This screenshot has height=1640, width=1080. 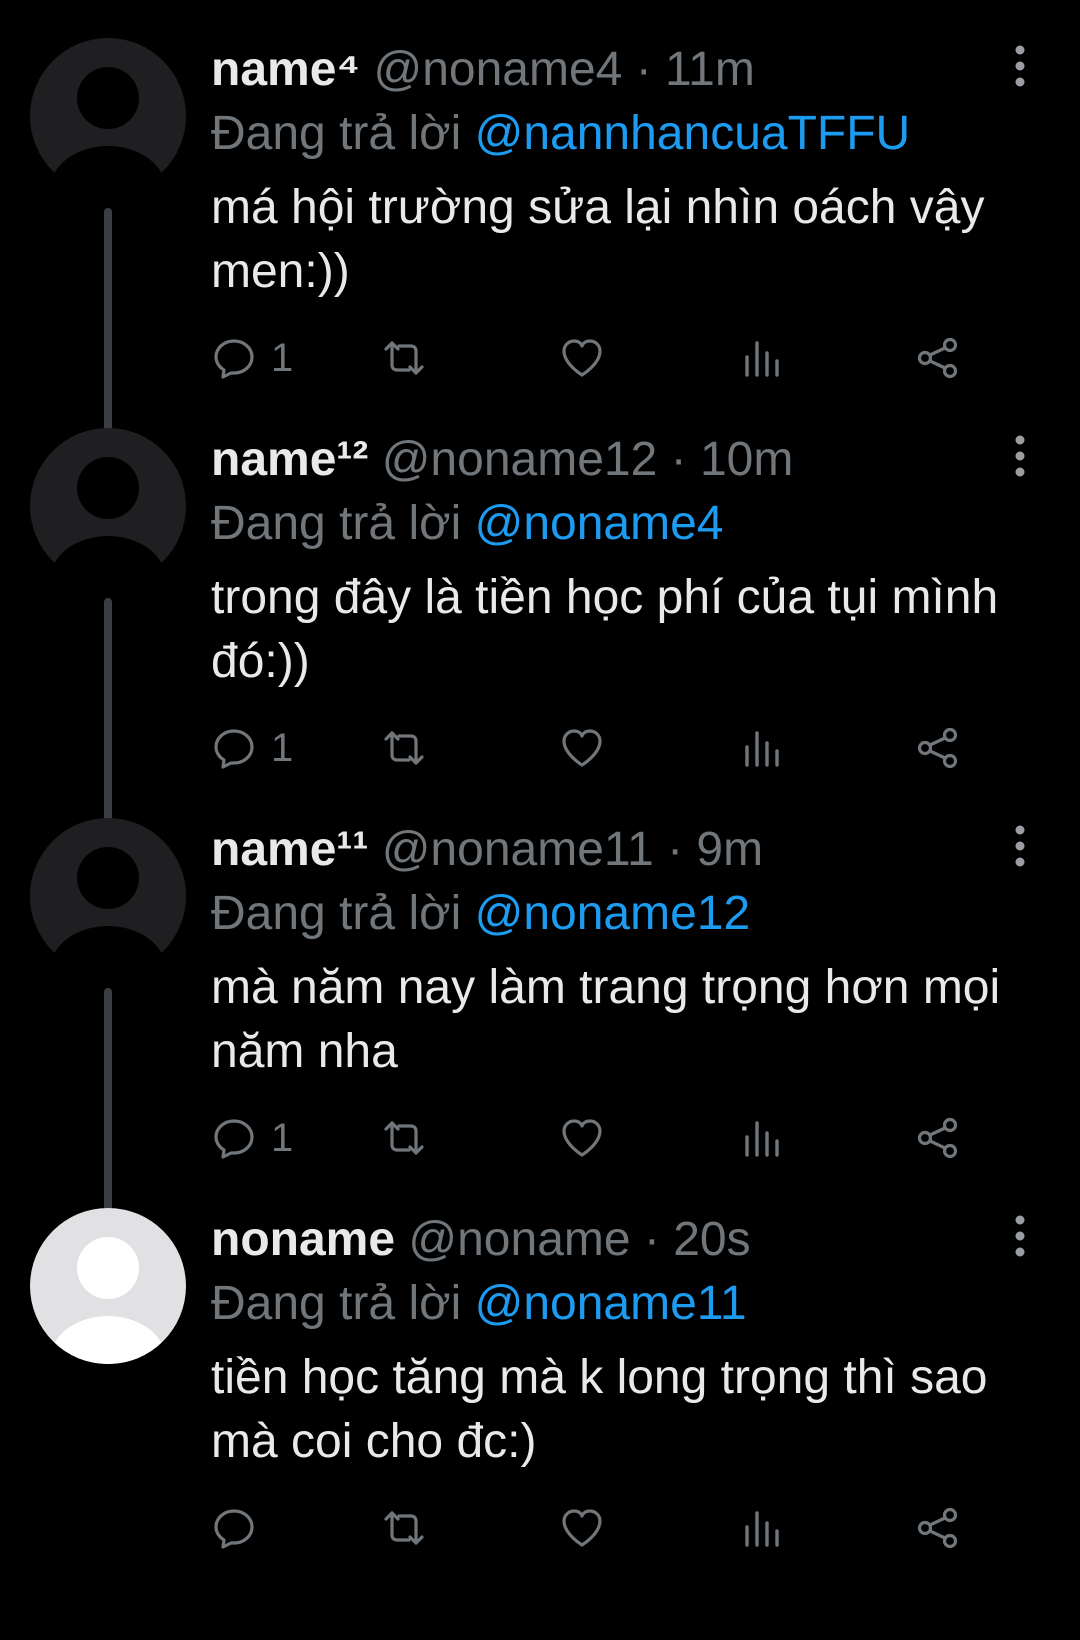 I want to click on timestamp: 10m, so click(x=746, y=459).